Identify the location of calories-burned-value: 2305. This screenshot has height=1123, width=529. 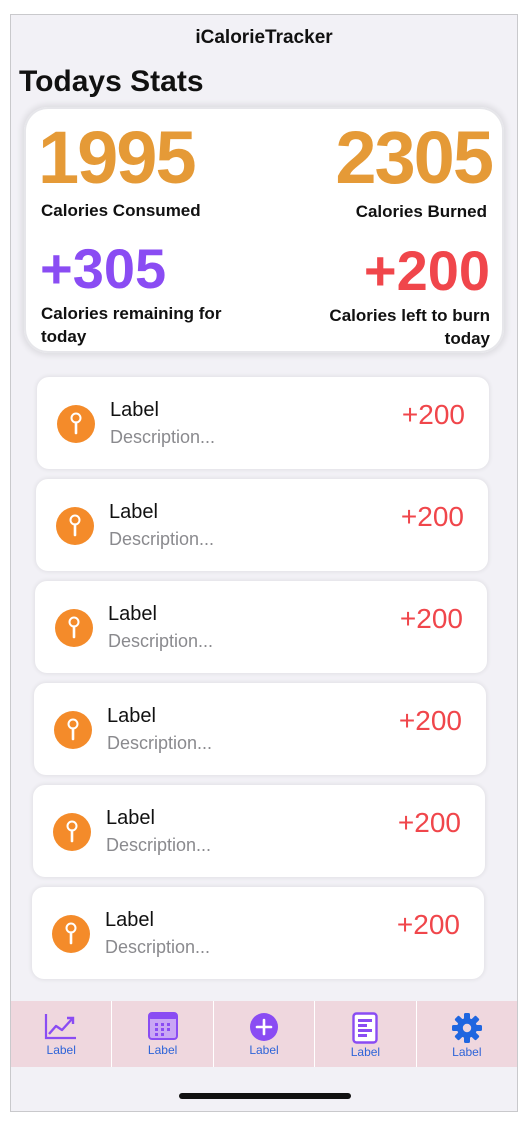
(414, 157).